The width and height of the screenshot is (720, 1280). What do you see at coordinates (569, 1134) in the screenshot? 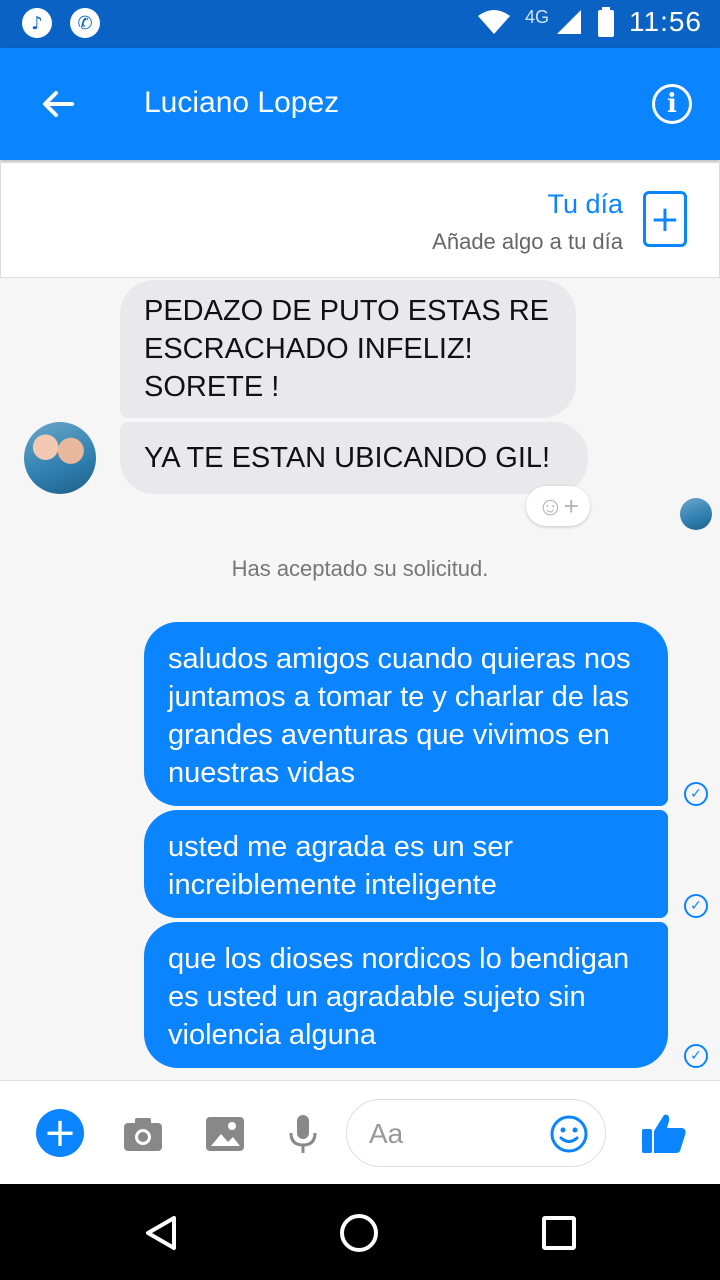
I see `emoji-icon` at bounding box center [569, 1134].